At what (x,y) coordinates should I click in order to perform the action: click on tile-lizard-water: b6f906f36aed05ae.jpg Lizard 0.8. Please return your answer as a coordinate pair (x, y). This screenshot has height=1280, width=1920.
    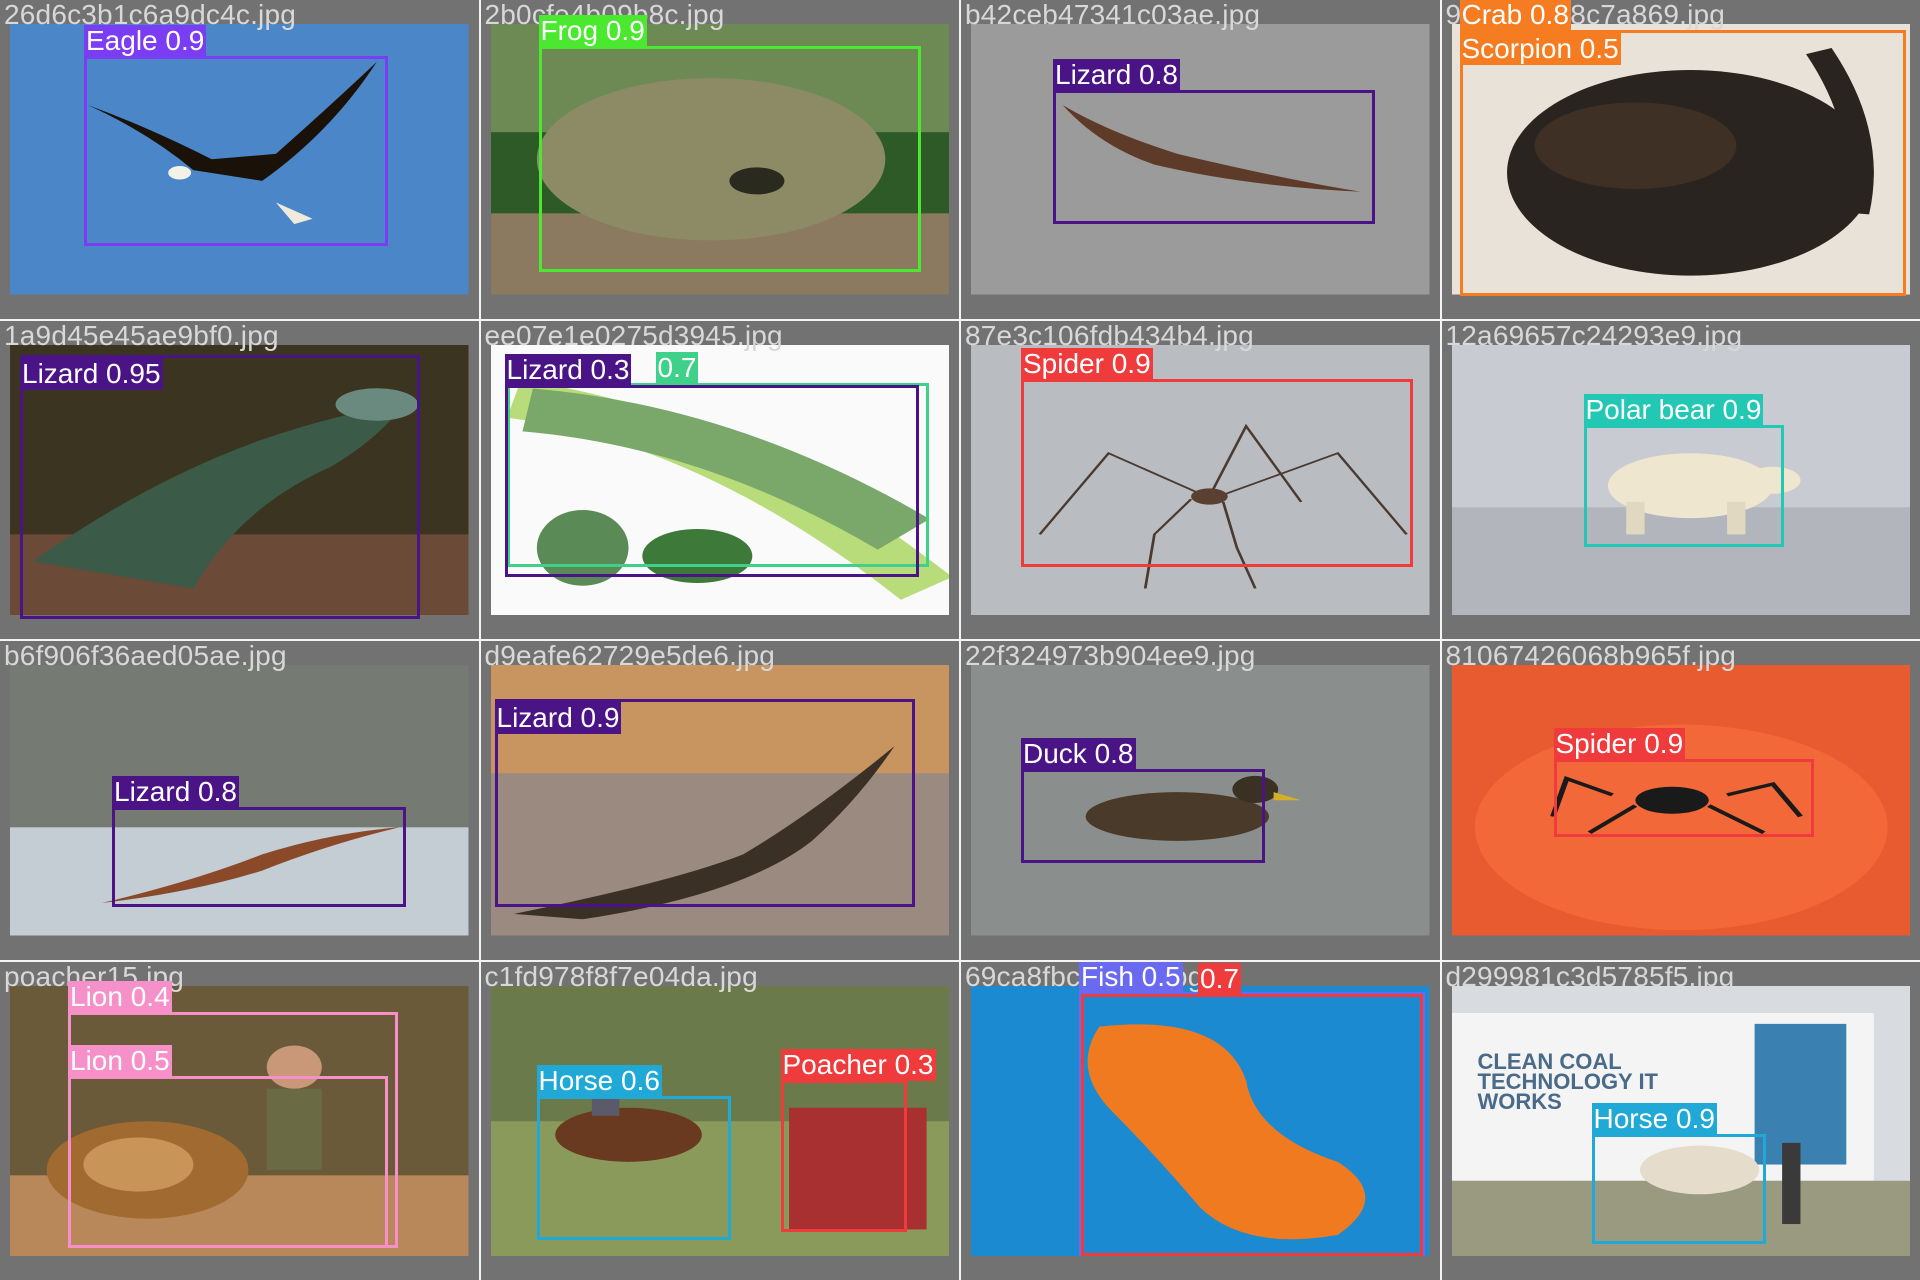
    Looking at the image, I should click on (239, 800).